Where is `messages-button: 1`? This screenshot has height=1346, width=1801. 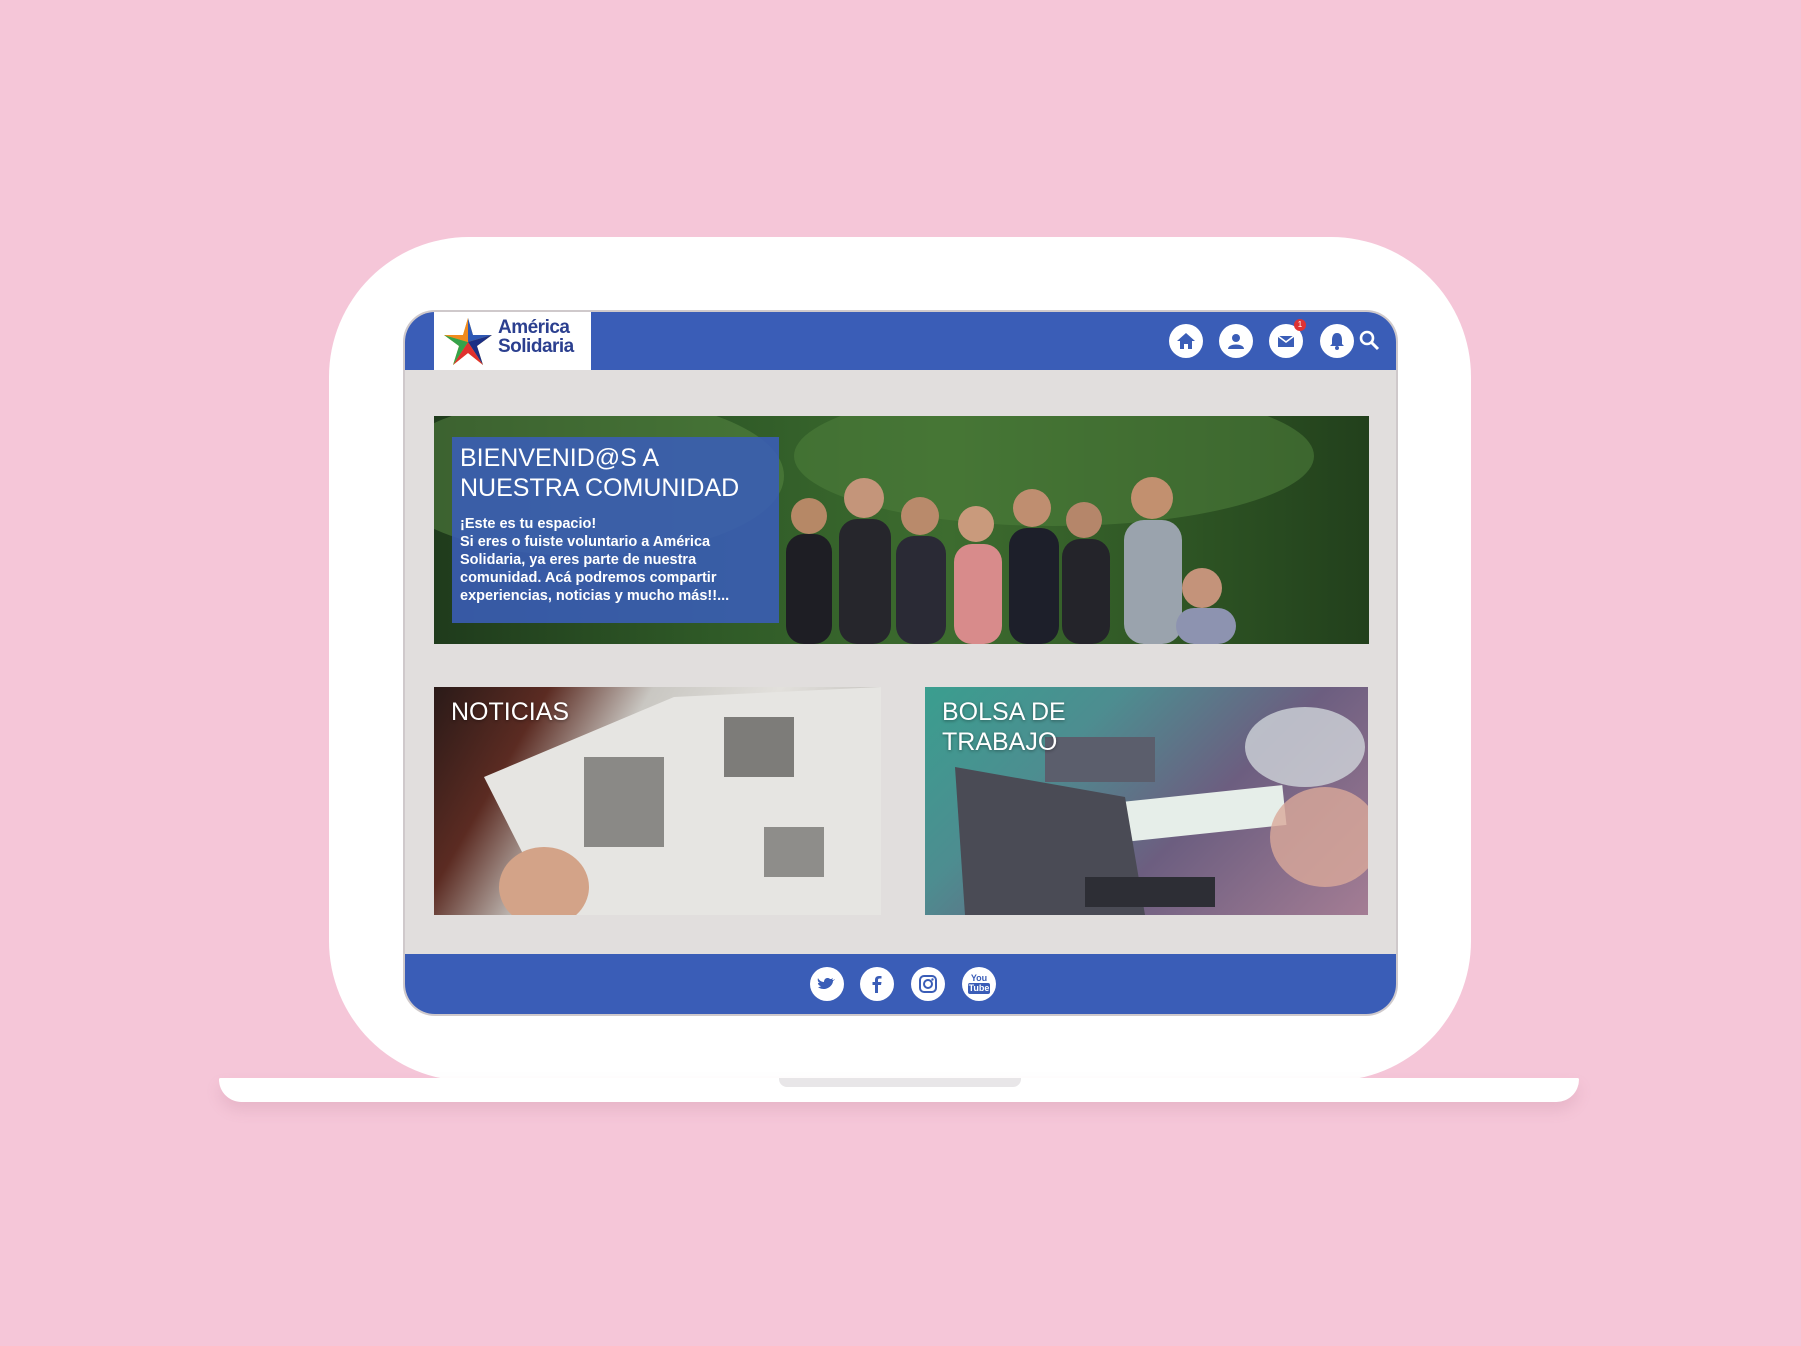
messages-button: 1 is located at coordinates (1287, 338).